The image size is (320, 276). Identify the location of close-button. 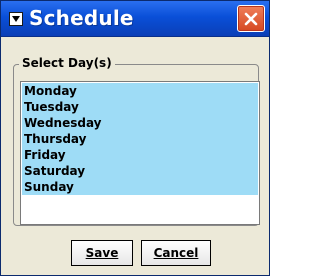
(251, 18).